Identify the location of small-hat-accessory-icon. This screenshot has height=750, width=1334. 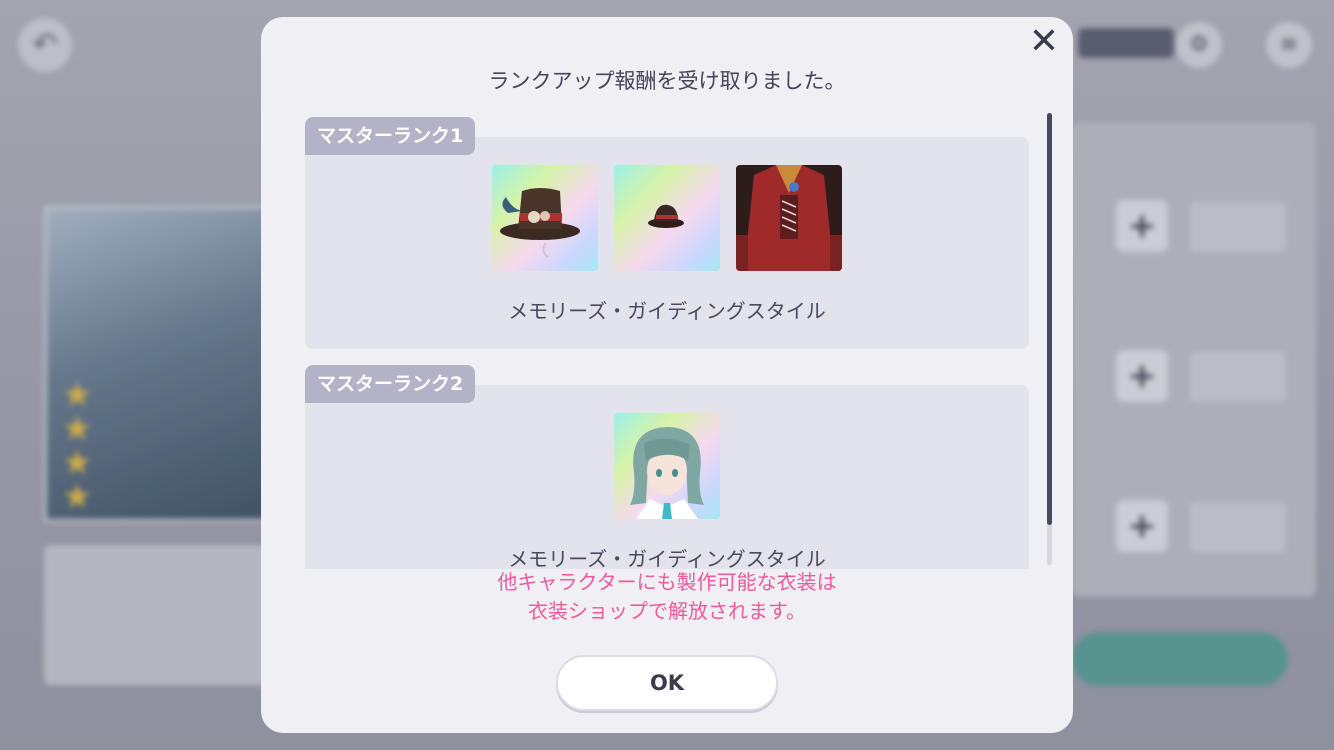
(667, 218).